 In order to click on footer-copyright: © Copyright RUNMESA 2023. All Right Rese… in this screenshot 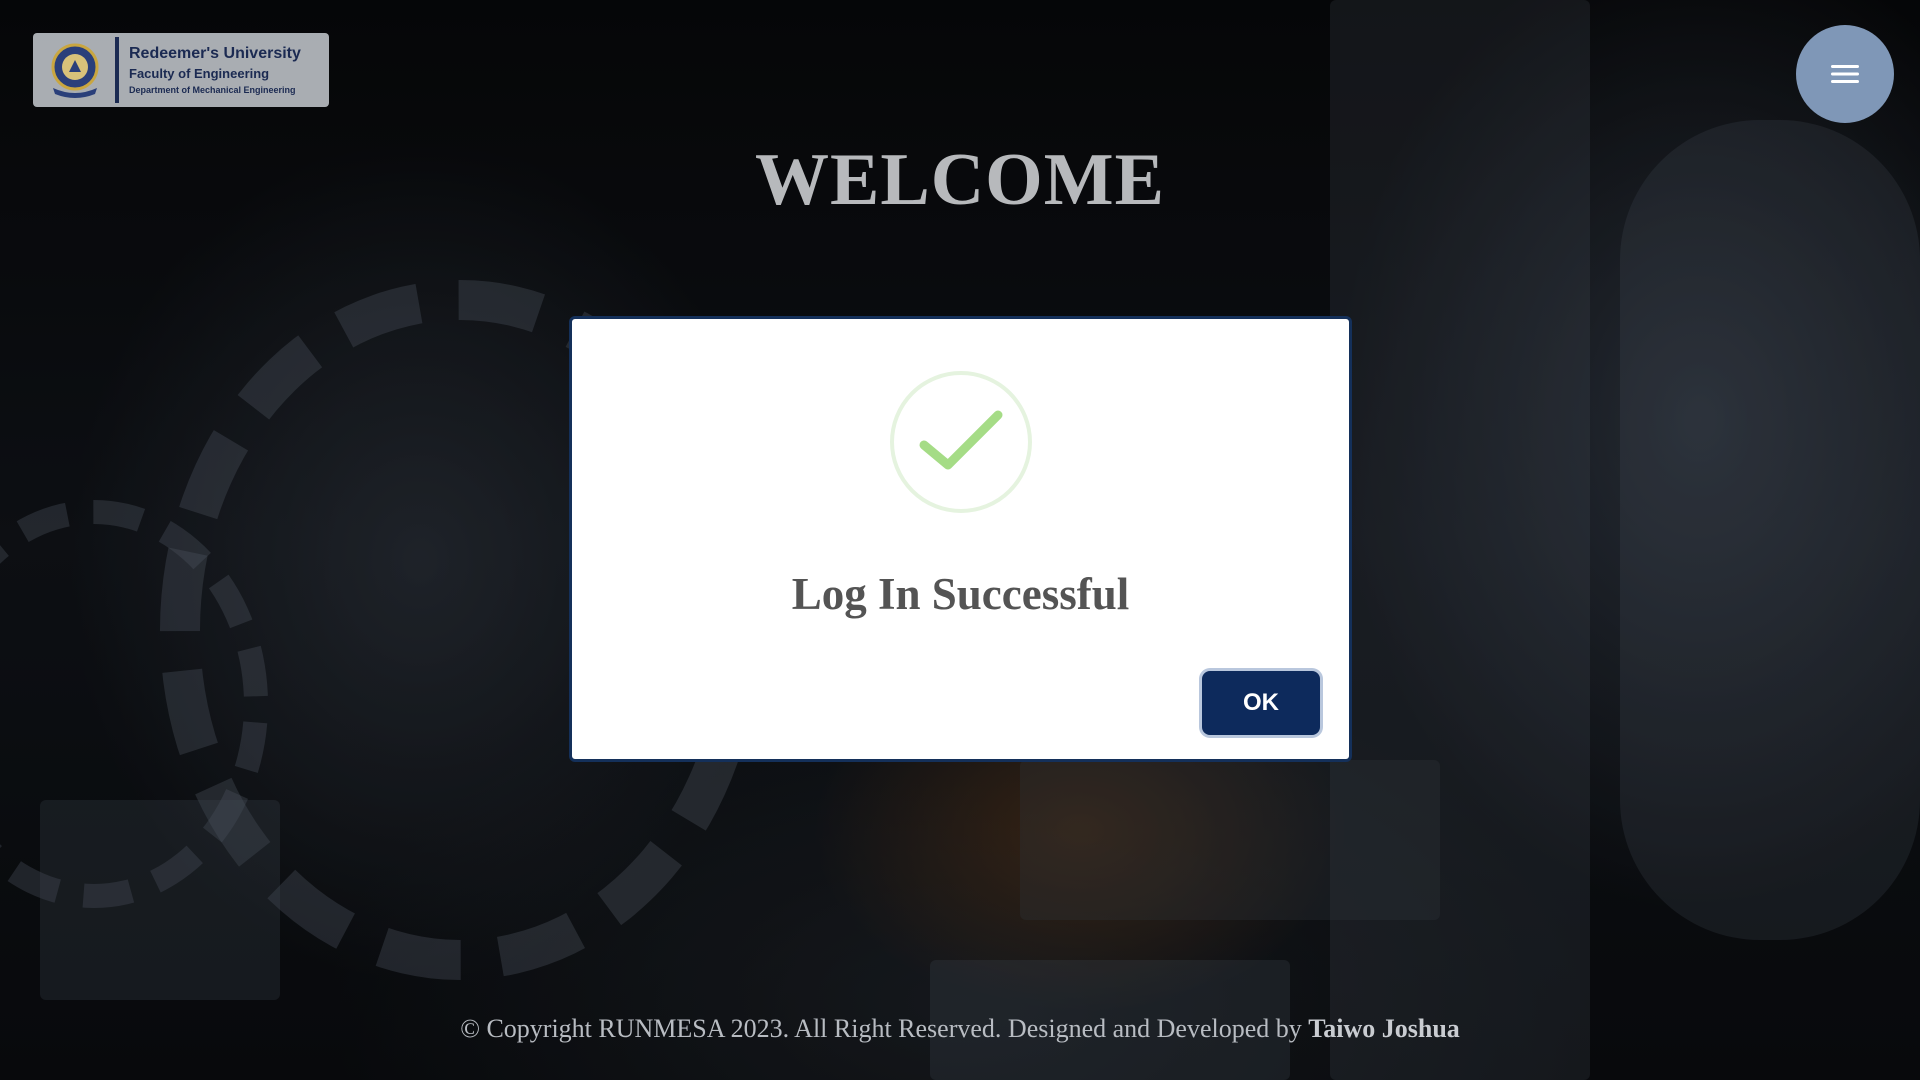, I will do `click(881, 1028)`.